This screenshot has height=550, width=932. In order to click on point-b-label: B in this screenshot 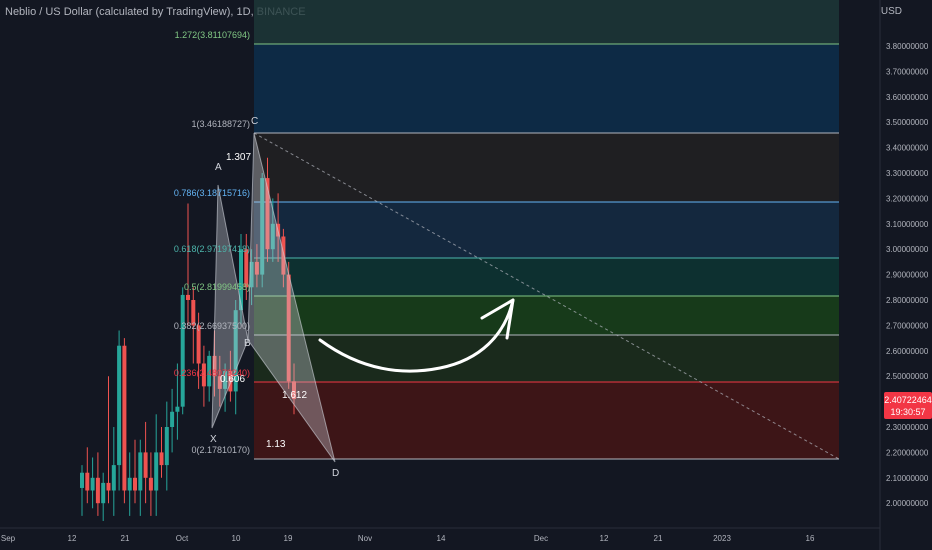, I will do `click(247, 343)`.